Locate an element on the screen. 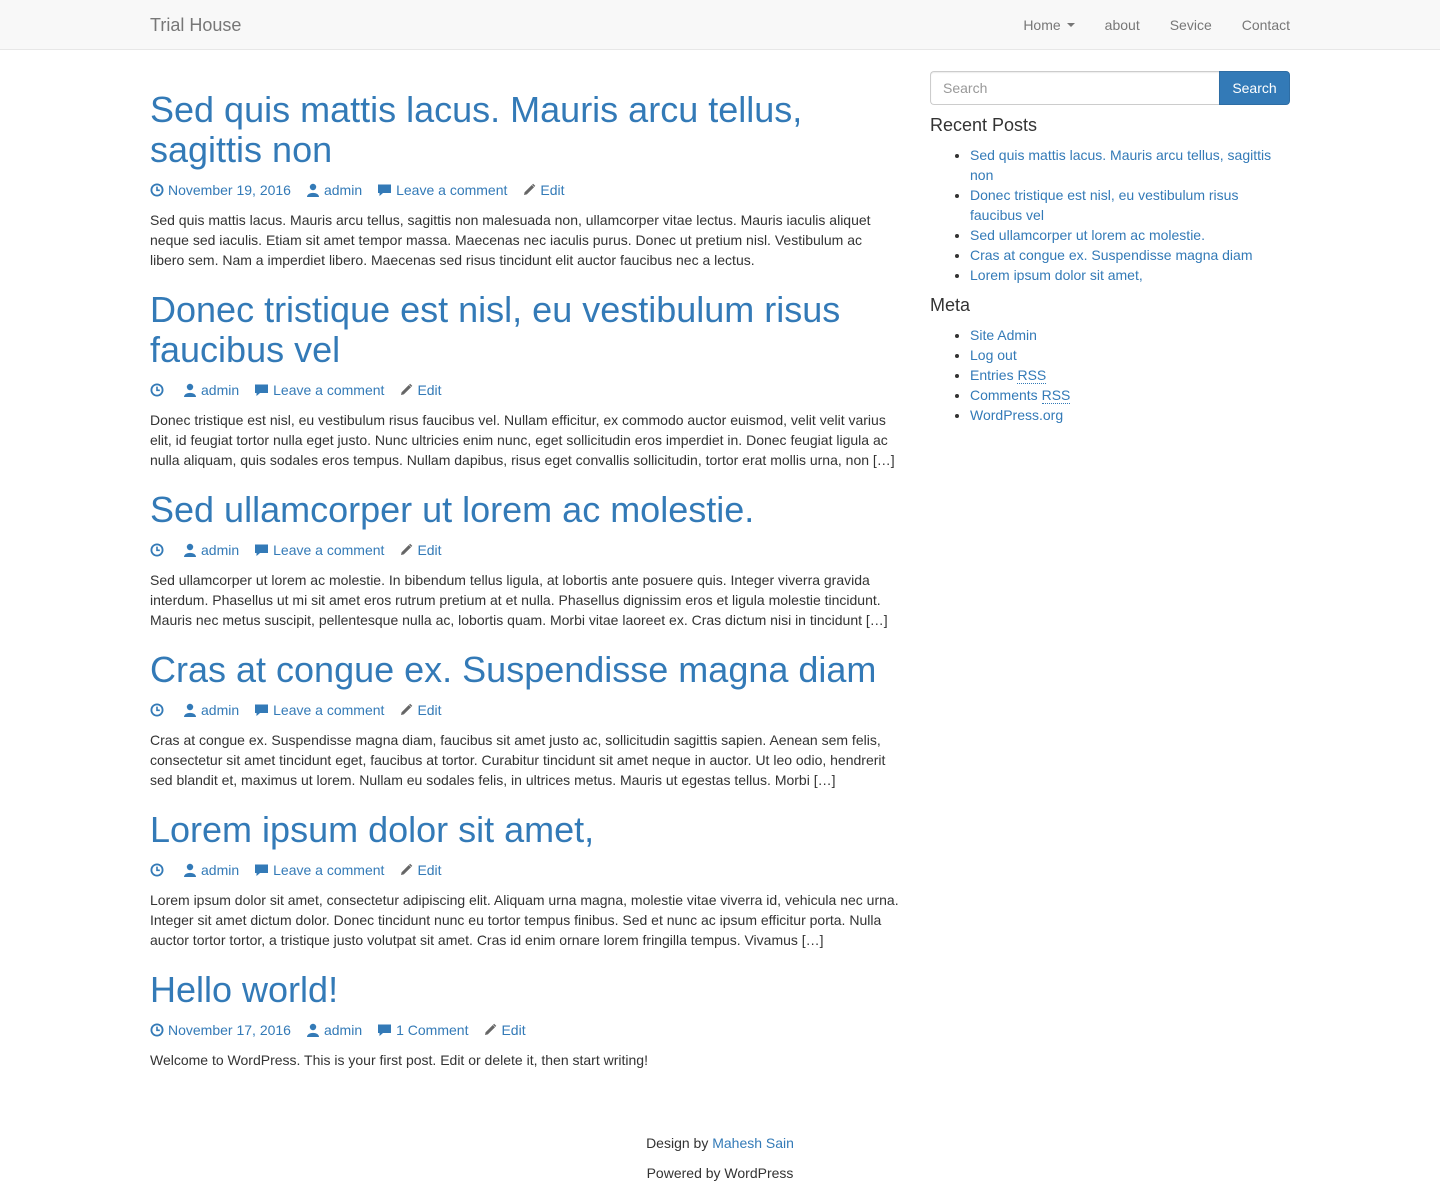 The image size is (1440, 1193). footer-design-line: Design by Mahesh Sain is located at coordinates (720, 1143).